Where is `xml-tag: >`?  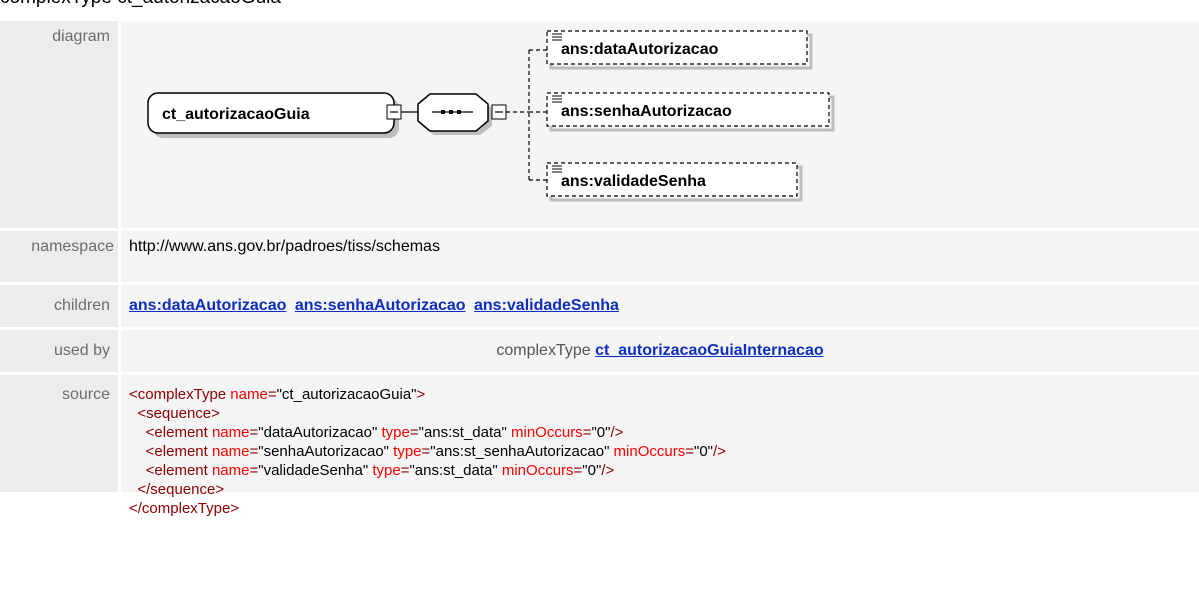
xml-tag: > is located at coordinates (421, 394).